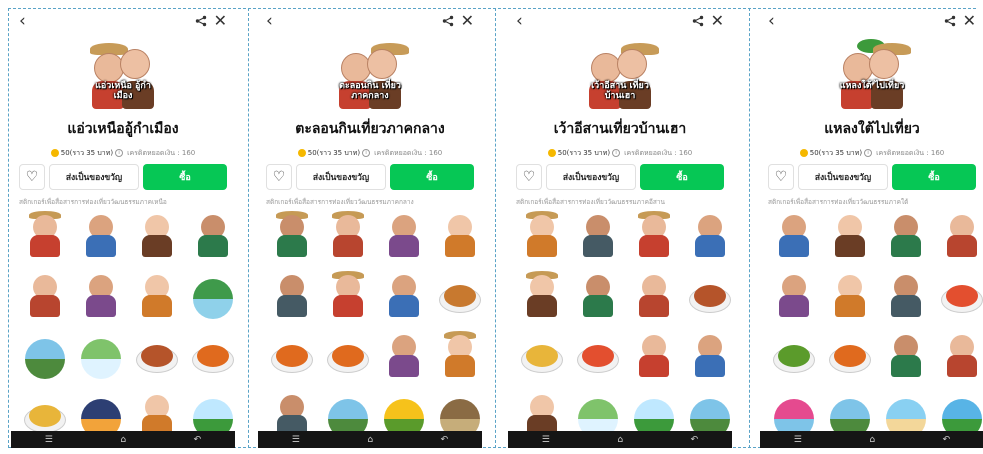 This screenshot has width=983, height=454. I want to click on character-face, so click(884, 64).